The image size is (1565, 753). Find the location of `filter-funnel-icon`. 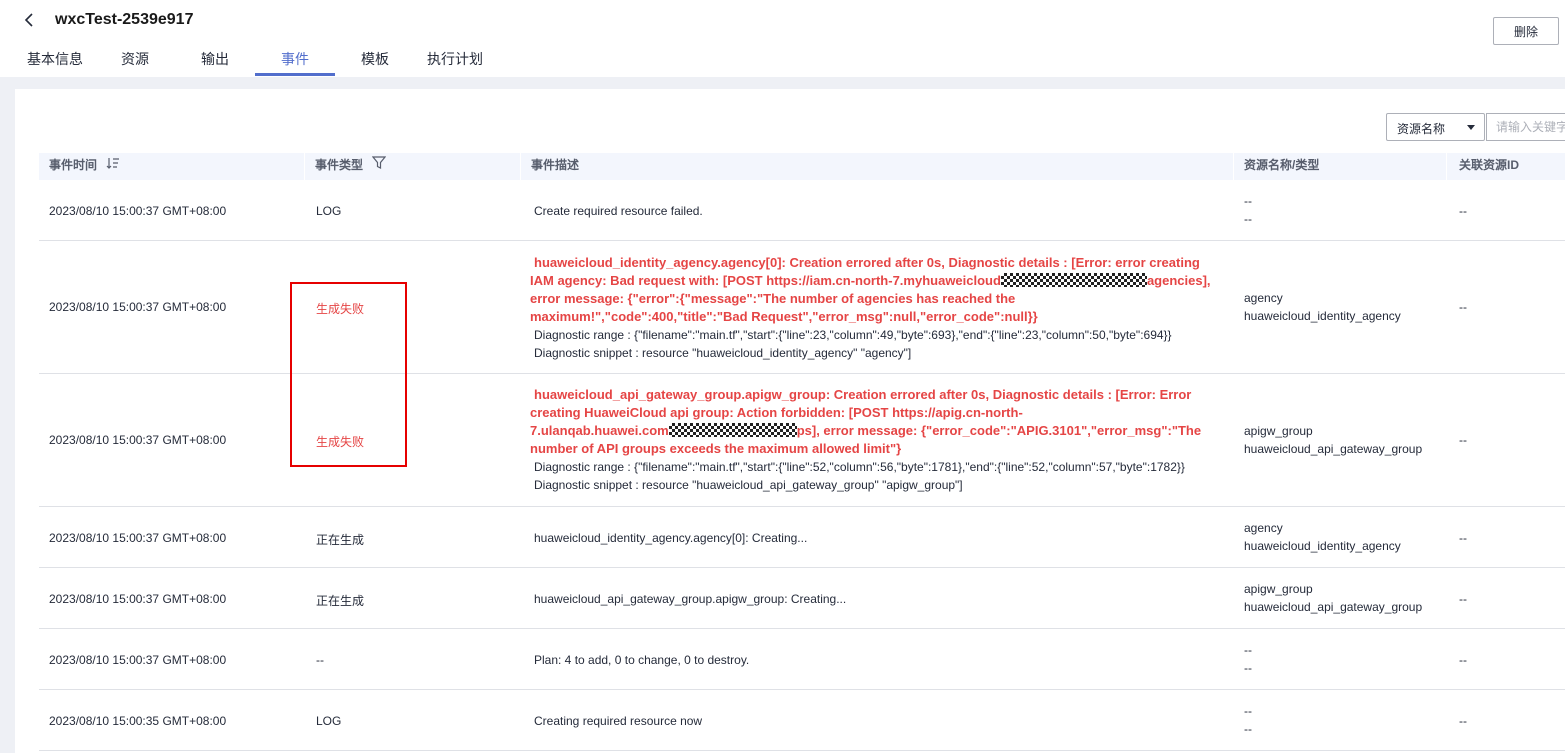

filter-funnel-icon is located at coordinates (379, 165).